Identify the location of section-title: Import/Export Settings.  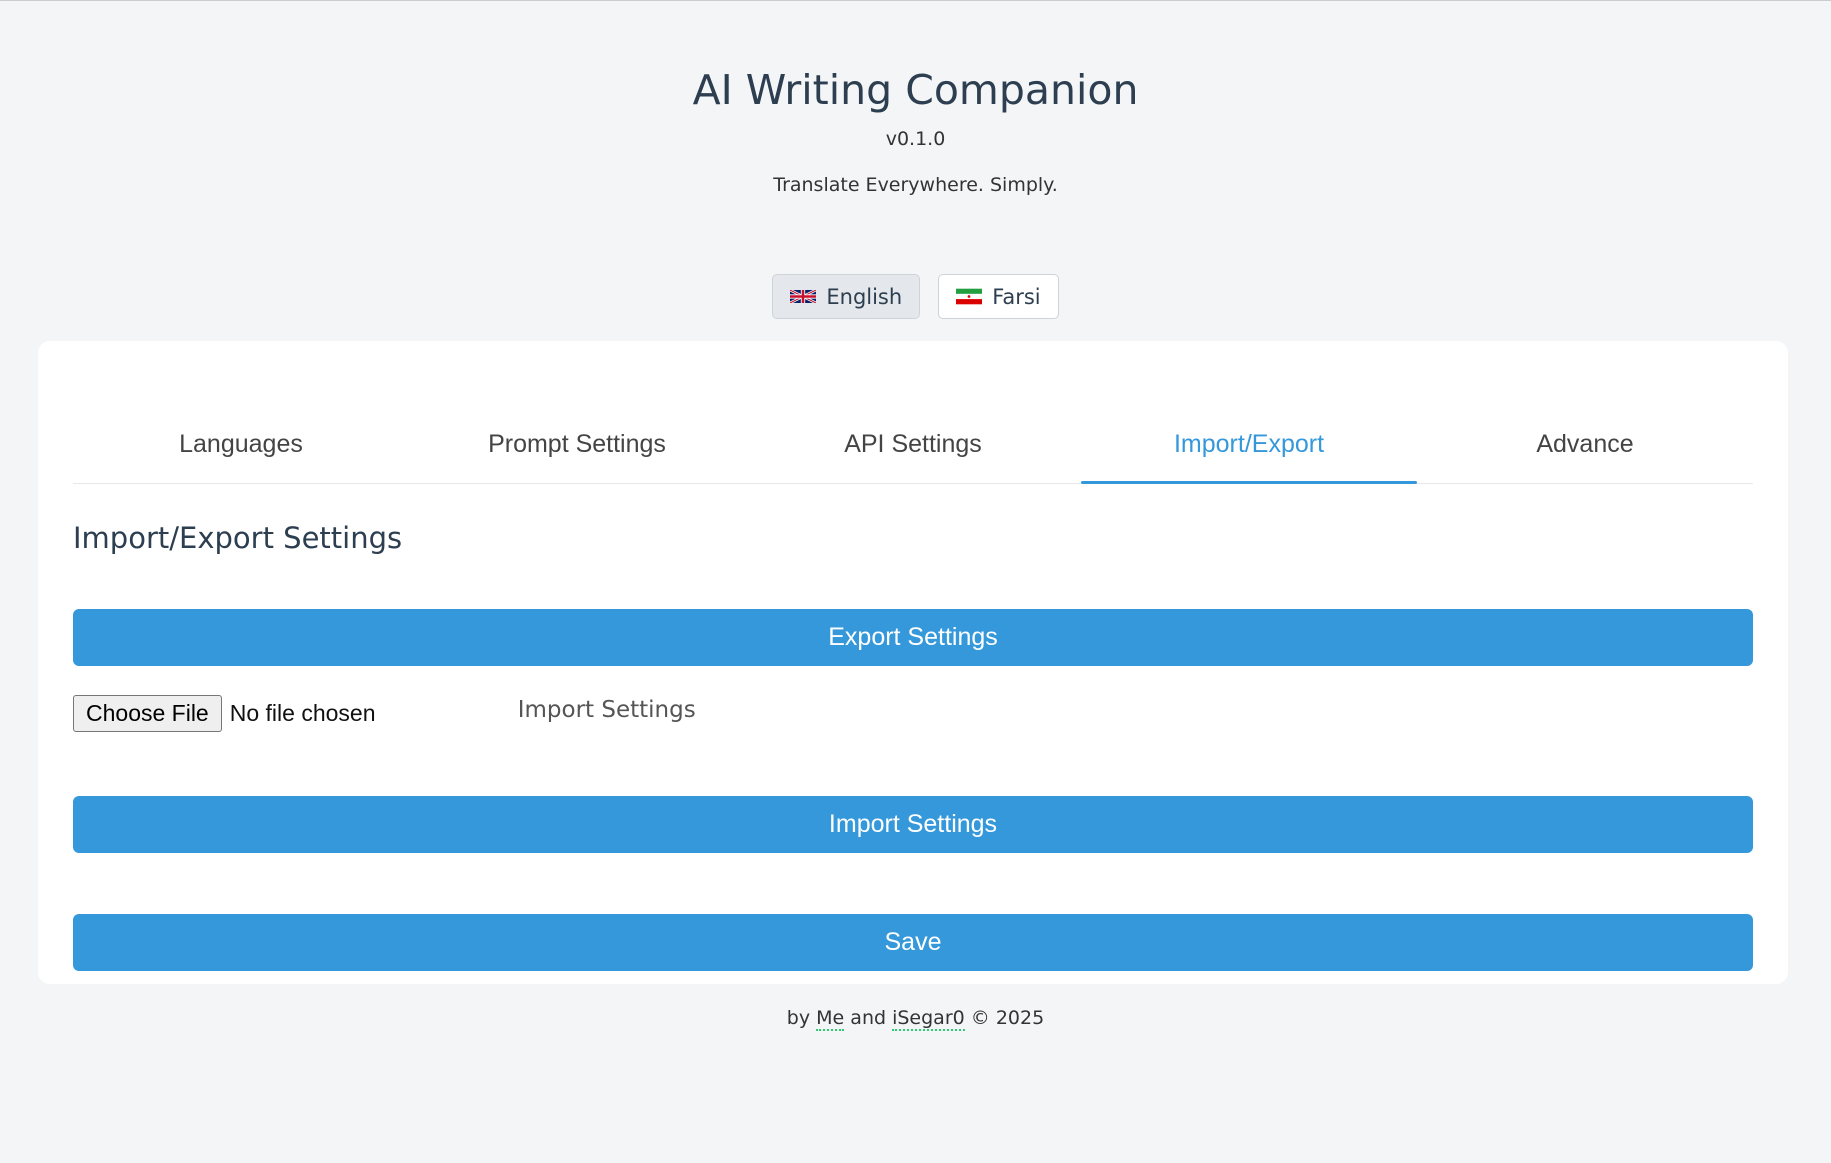
(238, 538).